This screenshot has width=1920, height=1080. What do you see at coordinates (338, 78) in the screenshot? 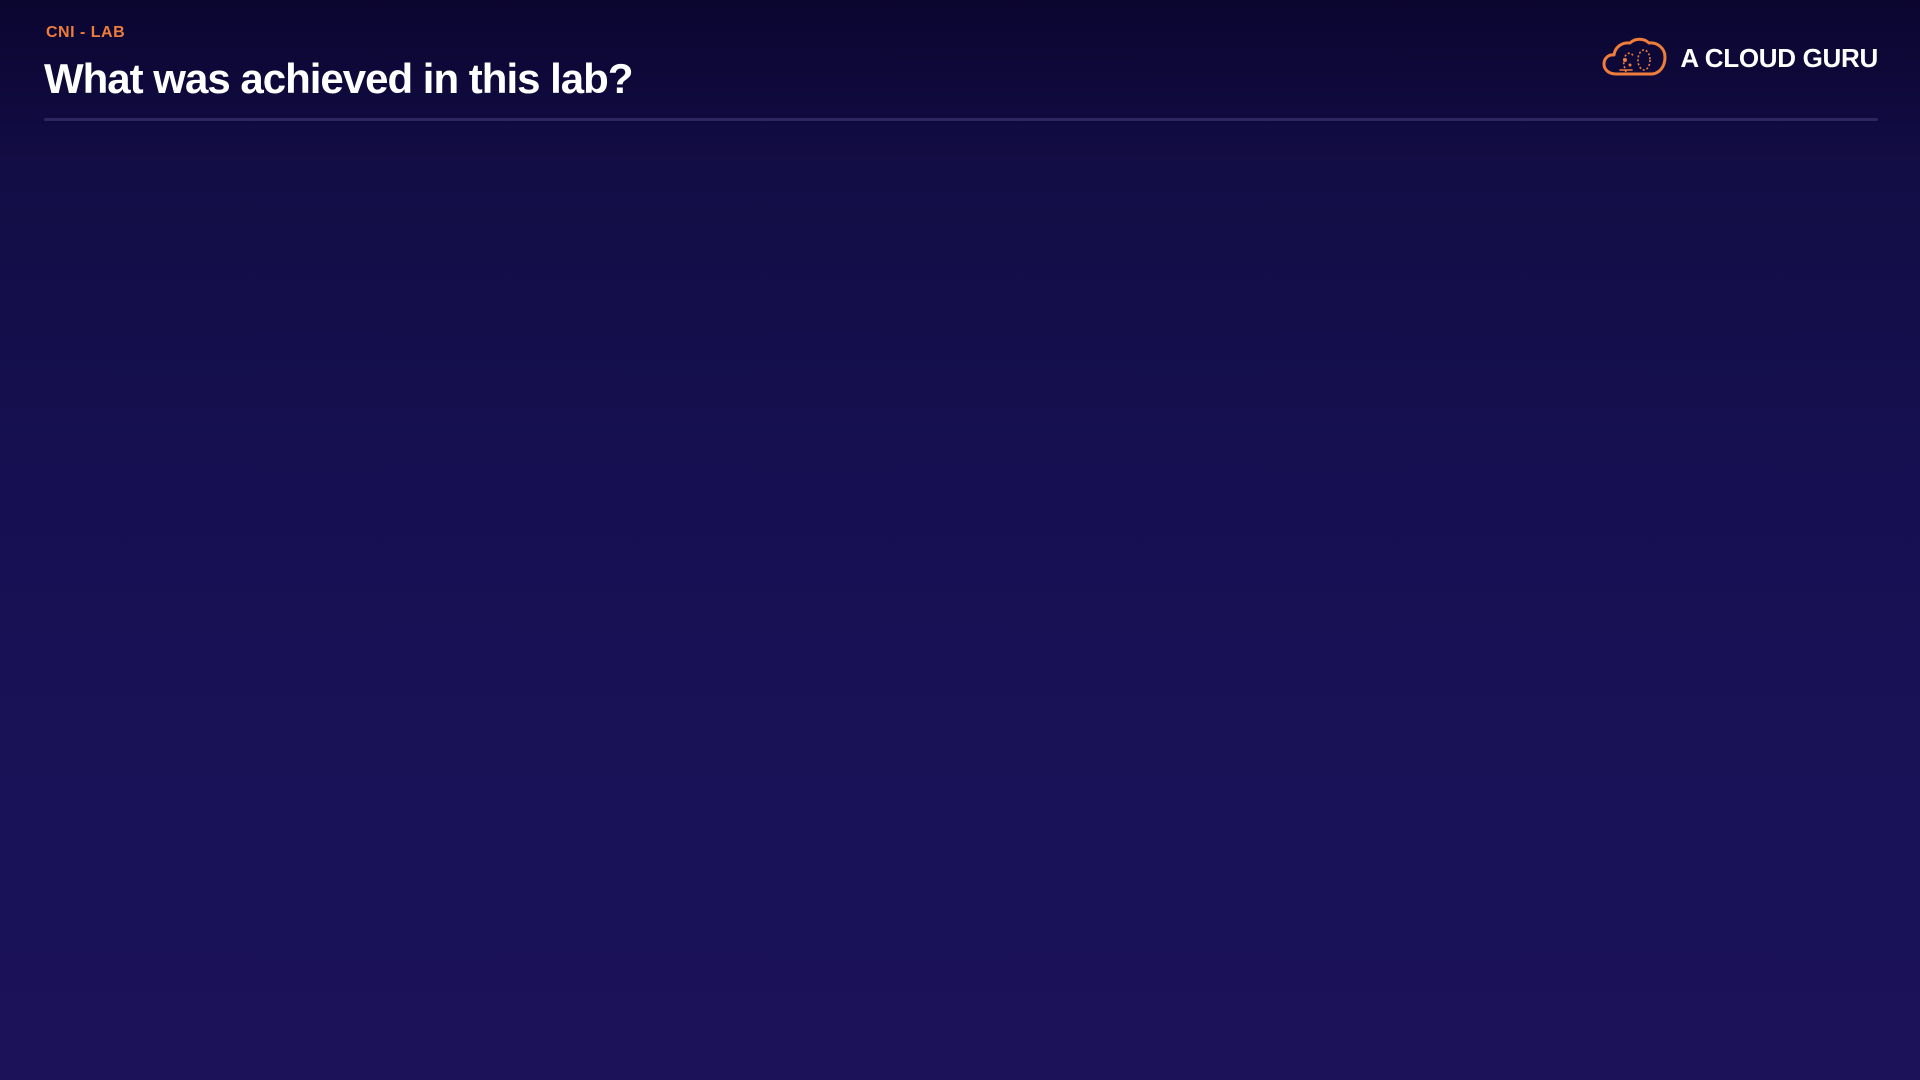
I see `slide-title: What was achieved in this lab?` at bounding box center [338, 78].